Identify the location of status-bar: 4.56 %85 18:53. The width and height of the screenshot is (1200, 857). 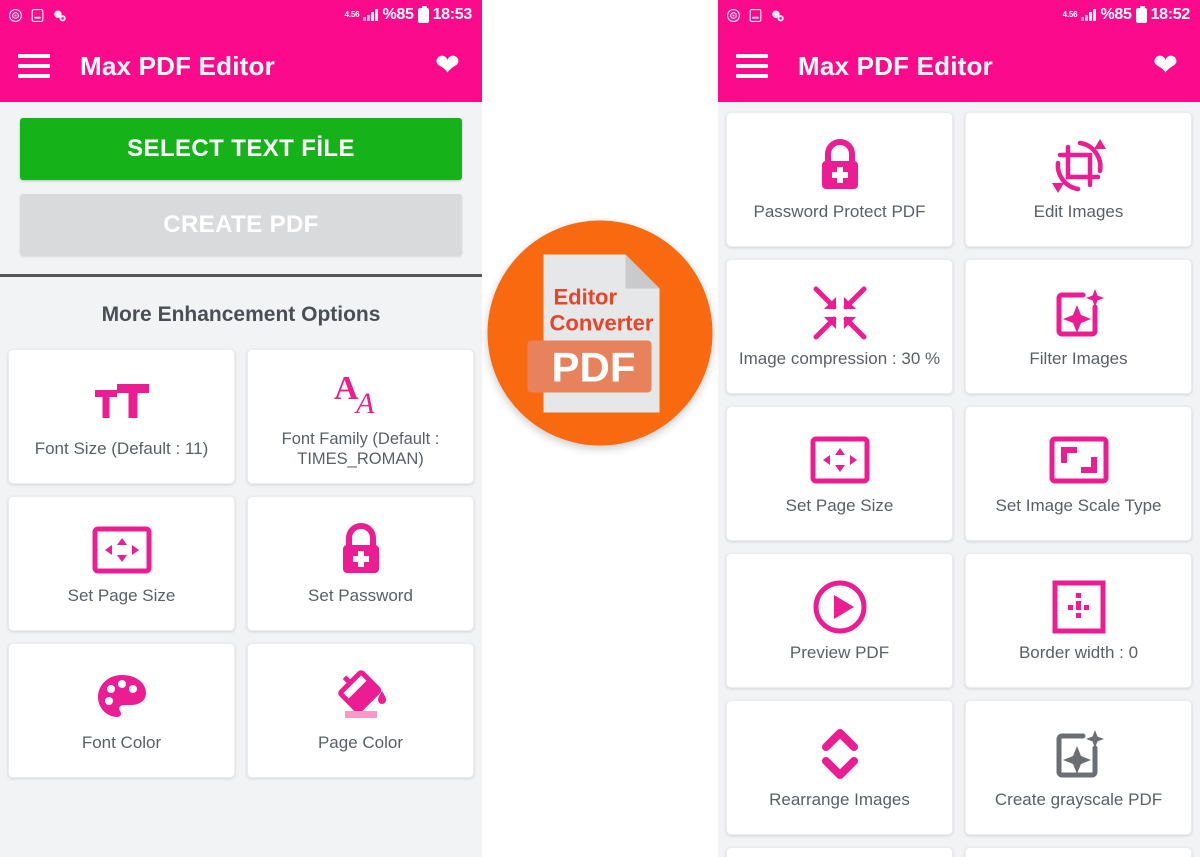
(241, 15).